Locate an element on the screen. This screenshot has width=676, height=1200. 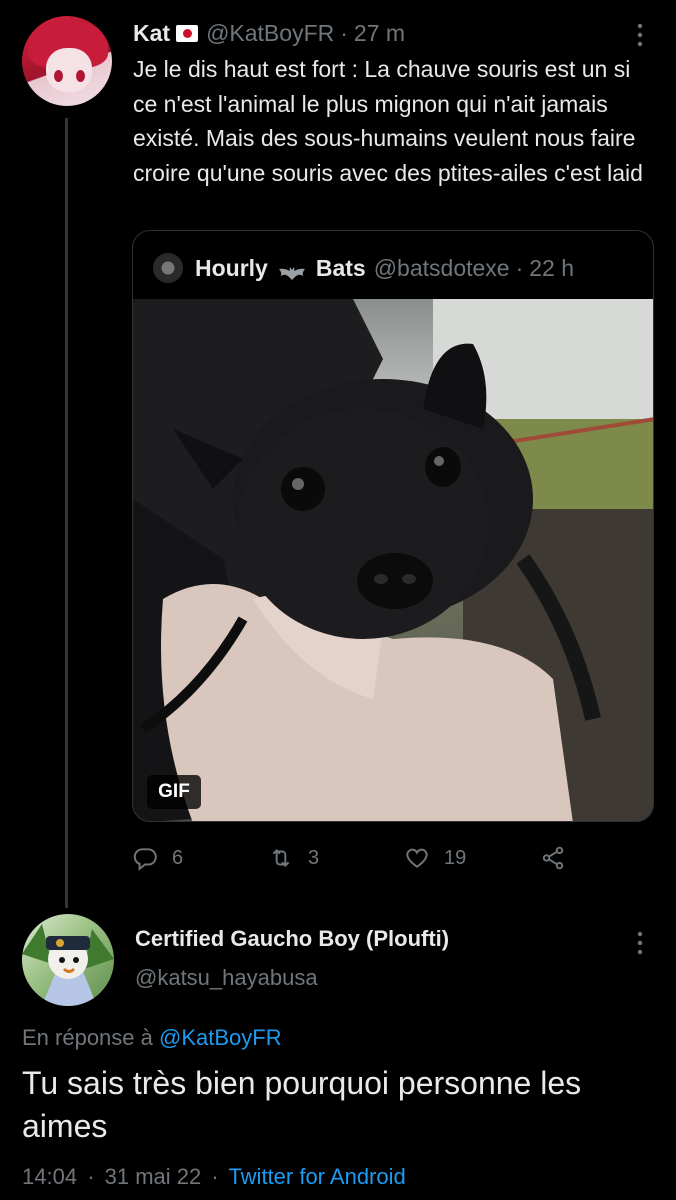
quote-name-part2: Bats is located at coordinates (340, 267).